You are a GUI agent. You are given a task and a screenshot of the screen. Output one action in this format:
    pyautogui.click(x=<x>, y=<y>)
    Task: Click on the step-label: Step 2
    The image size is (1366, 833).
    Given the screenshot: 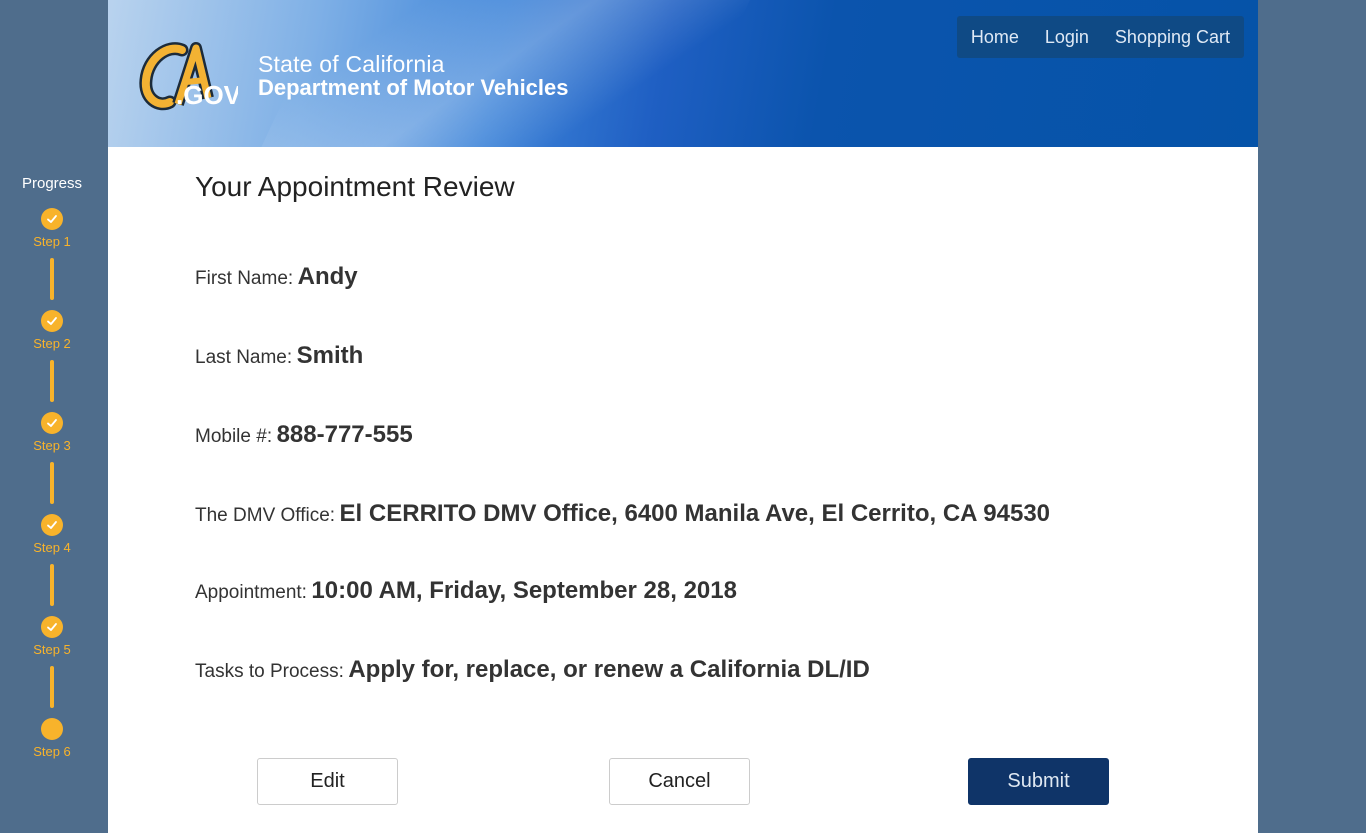 What is the action you would take?
    pyautogui.click(x=52, y=343)
    